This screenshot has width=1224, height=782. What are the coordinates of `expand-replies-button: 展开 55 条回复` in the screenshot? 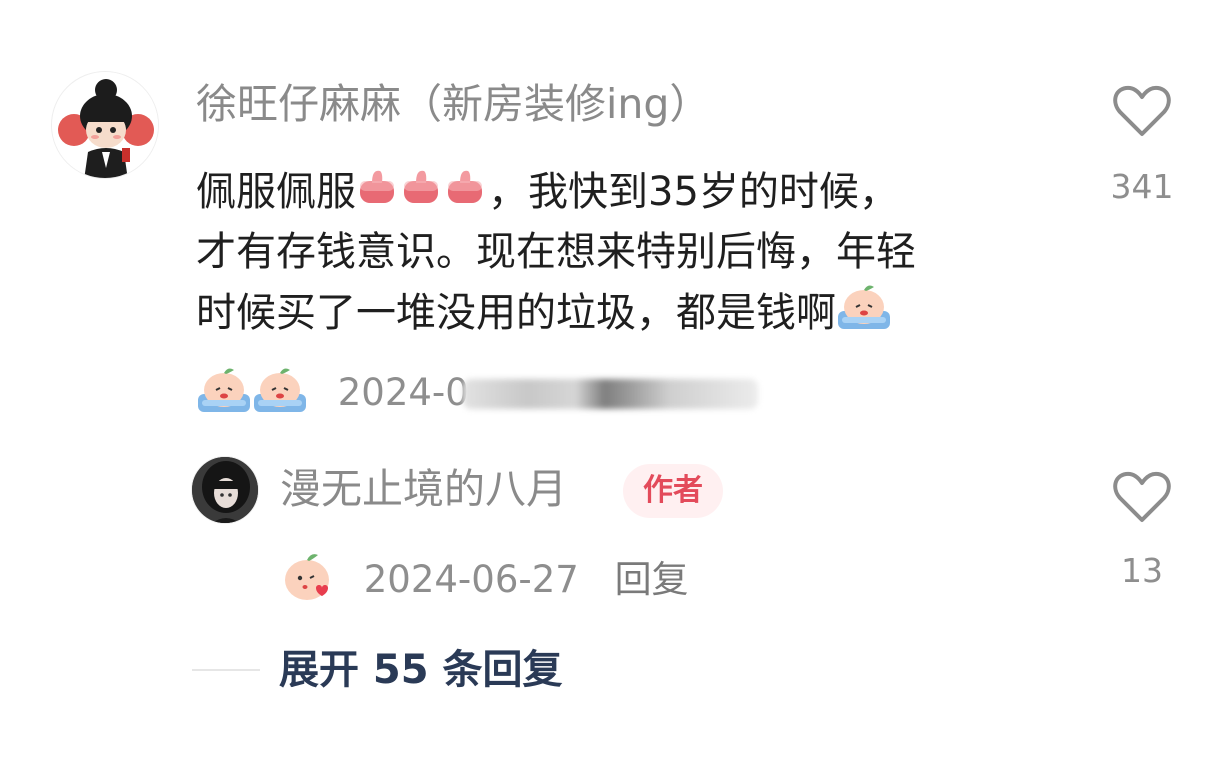 It's located at (421, 670).